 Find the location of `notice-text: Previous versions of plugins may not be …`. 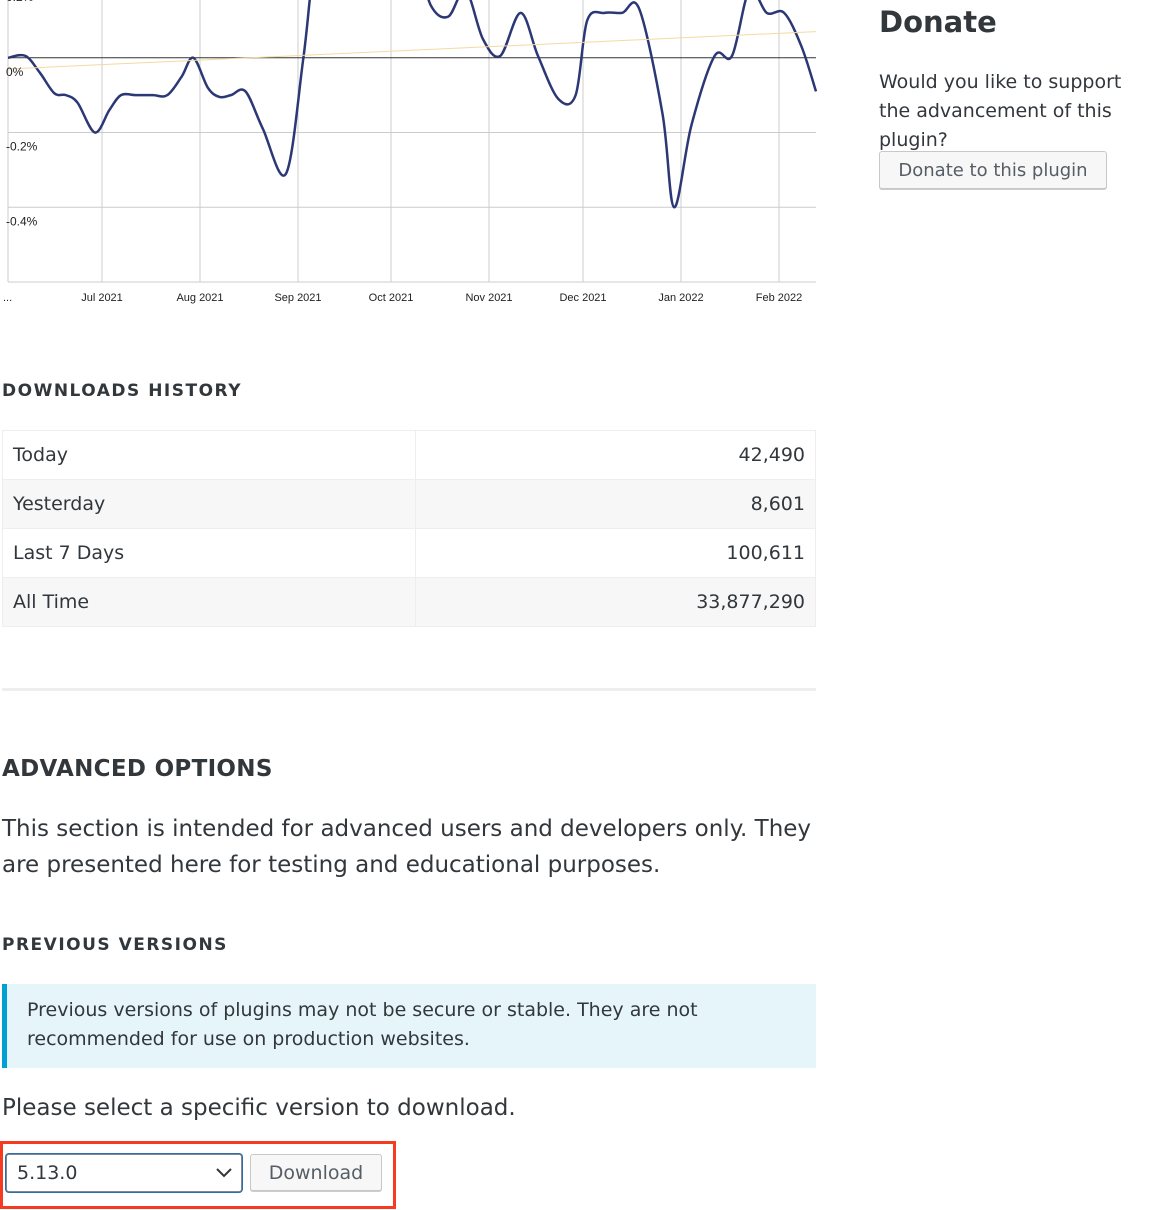

notice-text: Previous versions of plugins may not be … is located at coordinates (362, 1024).